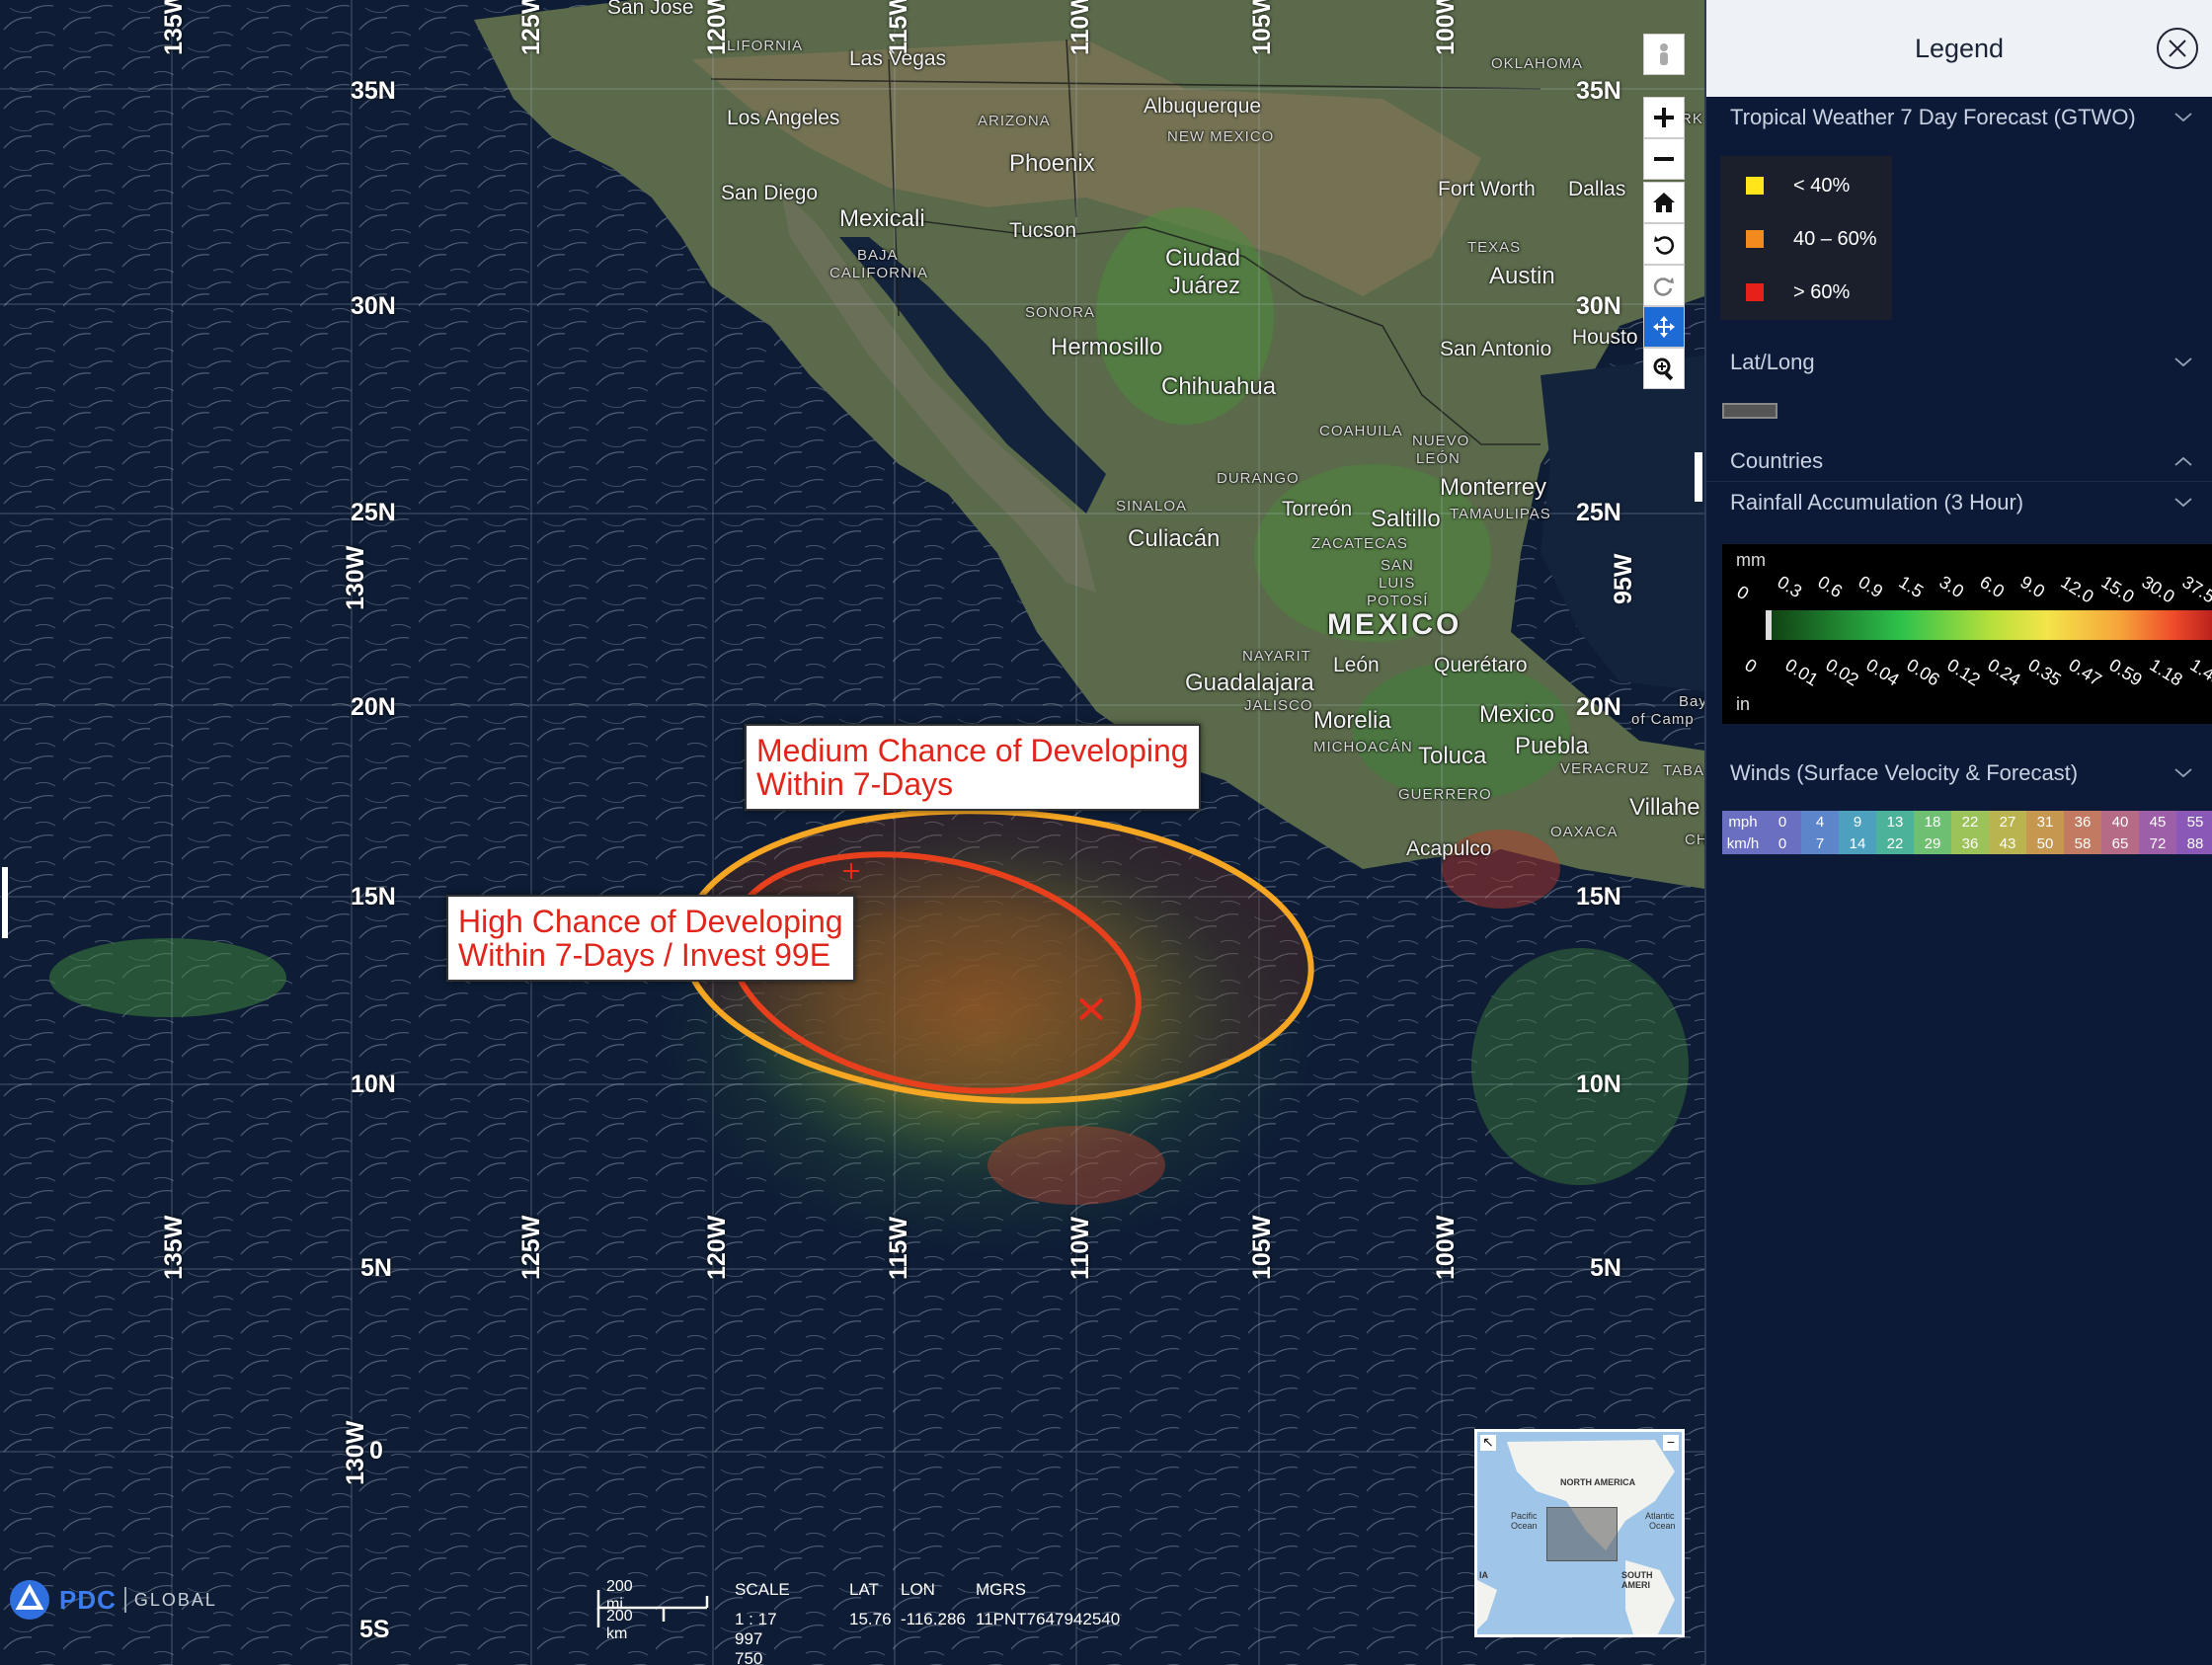 The image size is (2212, 1665). I want to click on lat-label: 35N, so click(374, 91).